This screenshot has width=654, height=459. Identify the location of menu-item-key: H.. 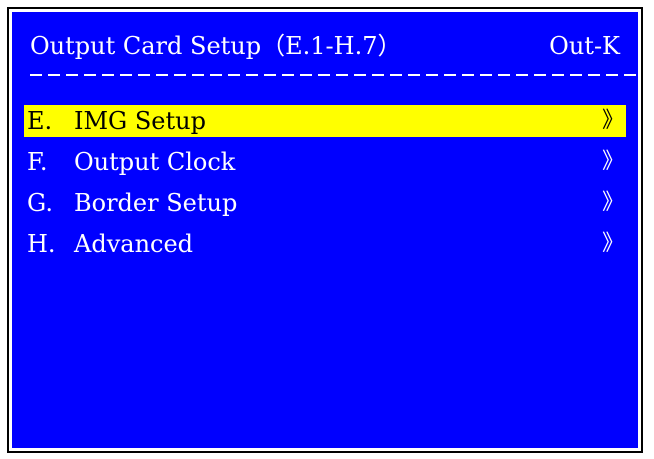
(41, 244).